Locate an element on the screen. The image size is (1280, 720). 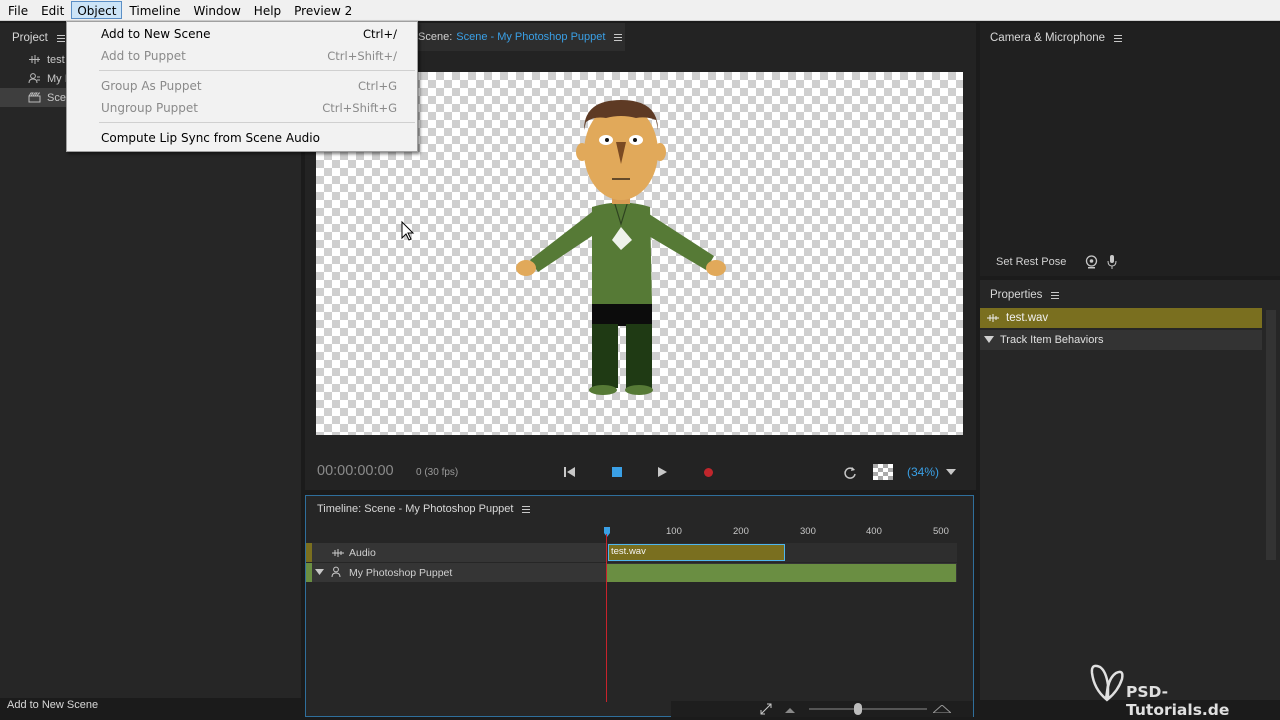
menu-item-add-to-puppet: Add to Puppet Ctrl+Shift+/ is located at coordinates (242, 56).